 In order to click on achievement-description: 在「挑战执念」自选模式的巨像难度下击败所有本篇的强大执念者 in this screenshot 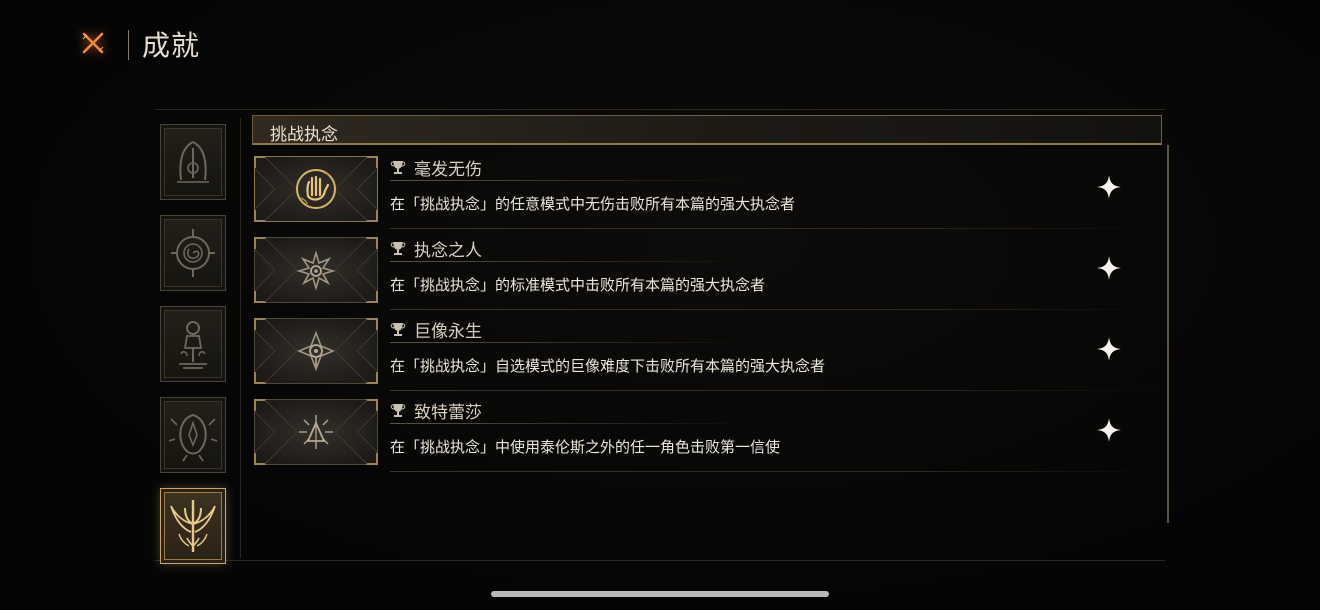, I will do `click(608, 366)`.